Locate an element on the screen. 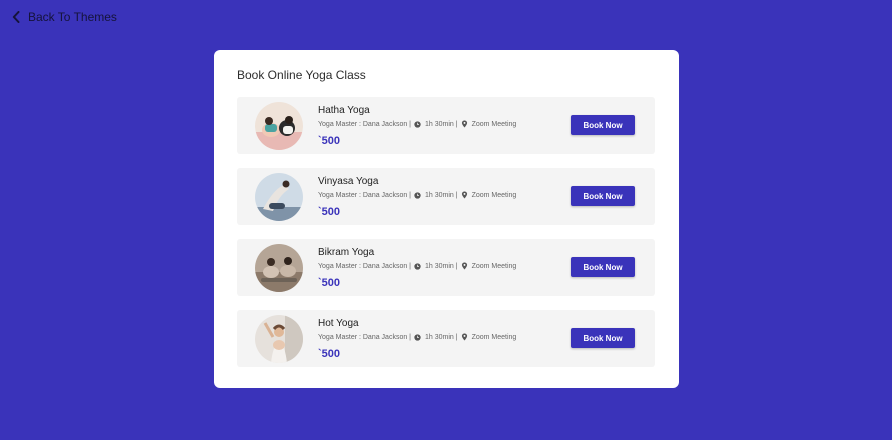  class-name: Hatha Yoga is located at coordinates (344, 110).